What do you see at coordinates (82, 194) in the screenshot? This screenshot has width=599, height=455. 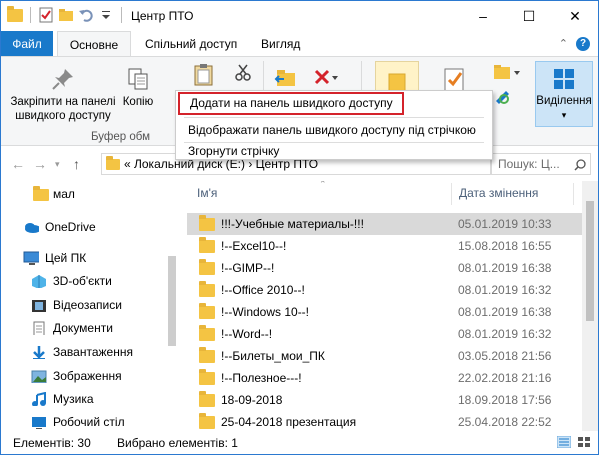 I see `nav-item-mal: мал` at bounding box center [82, 194].